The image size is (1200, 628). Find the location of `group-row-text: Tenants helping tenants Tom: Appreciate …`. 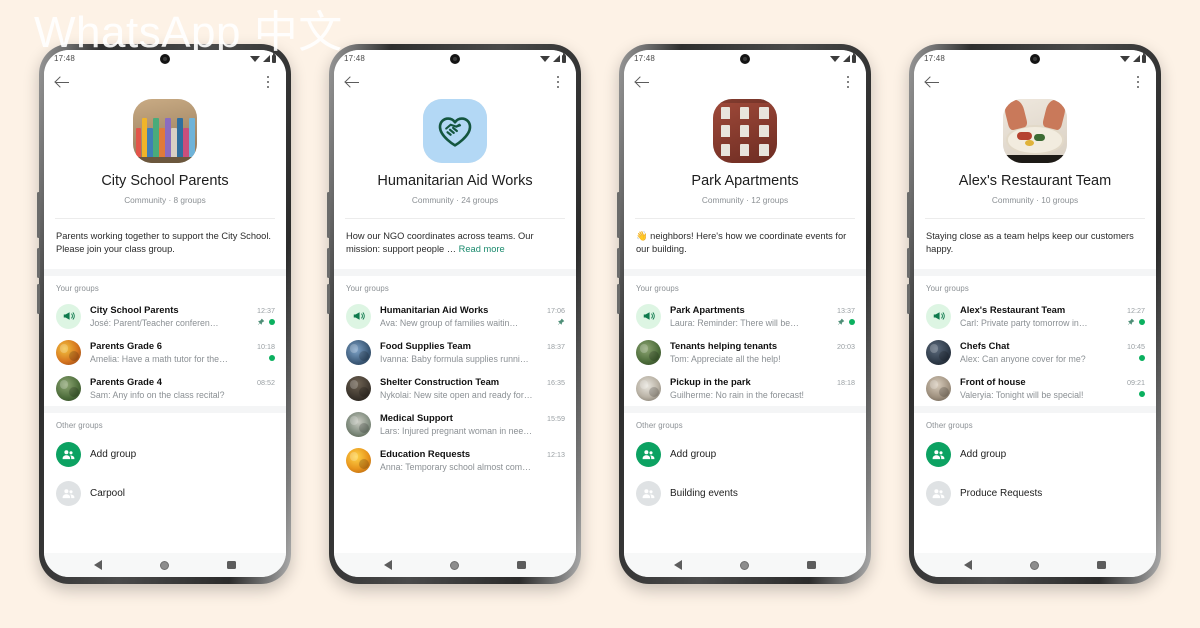

group-row-text: Tenants helping tenants Tom: Appreciate … is located at coordinates (746, 352).